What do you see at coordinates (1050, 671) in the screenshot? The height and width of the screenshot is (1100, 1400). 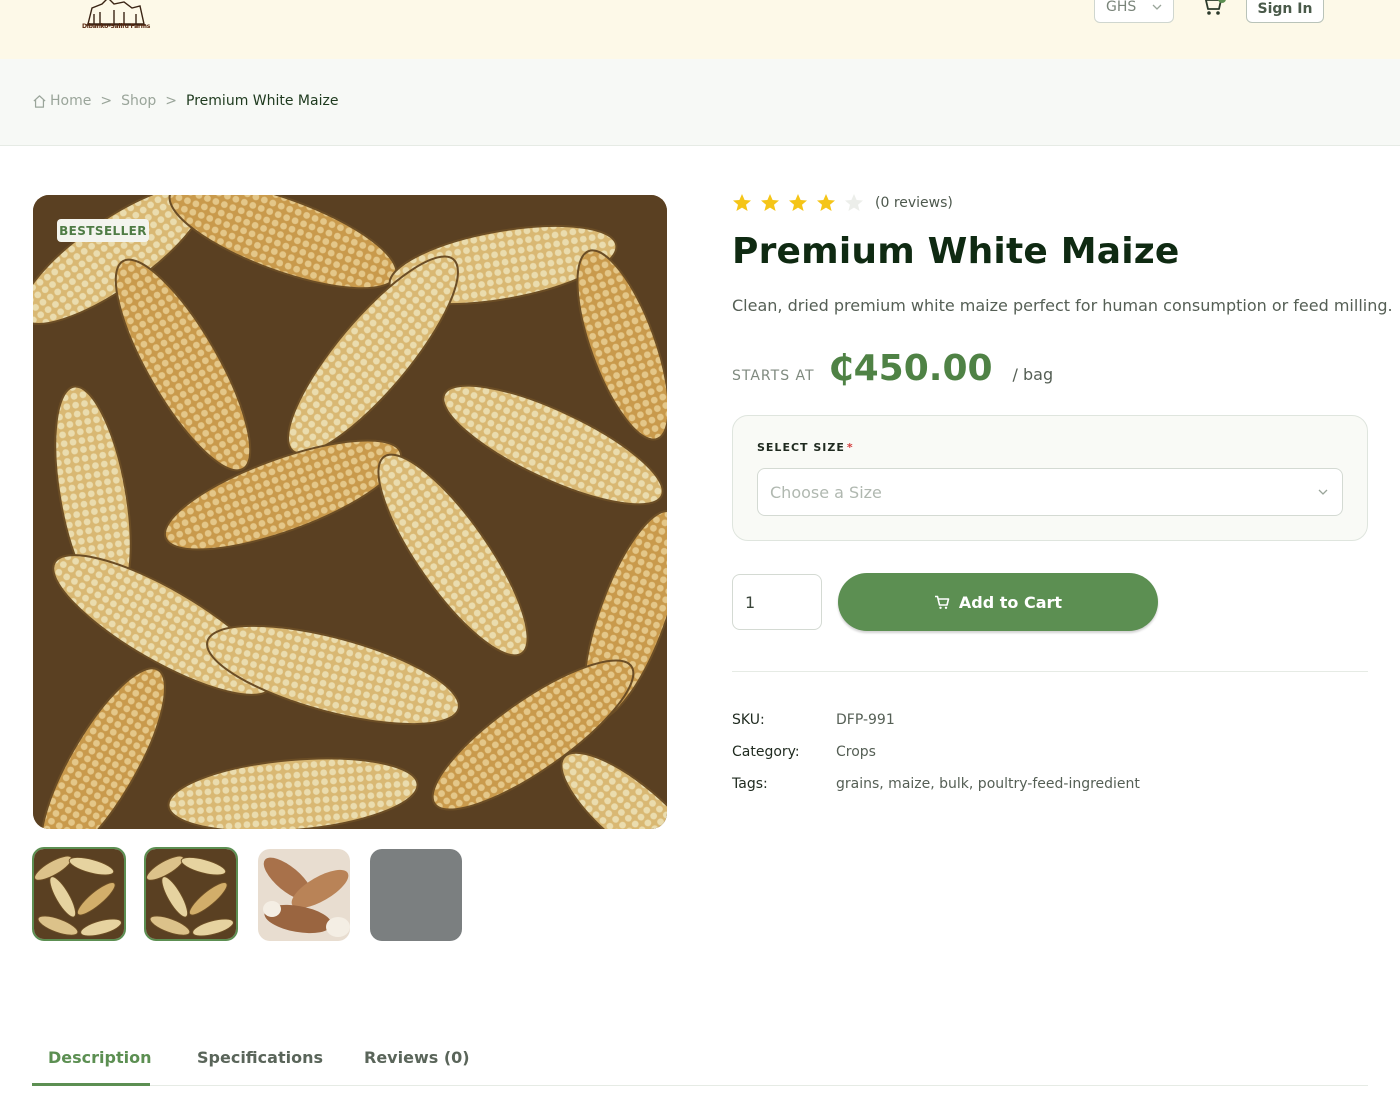 I see `divider` at bounding box center [1050, 671].